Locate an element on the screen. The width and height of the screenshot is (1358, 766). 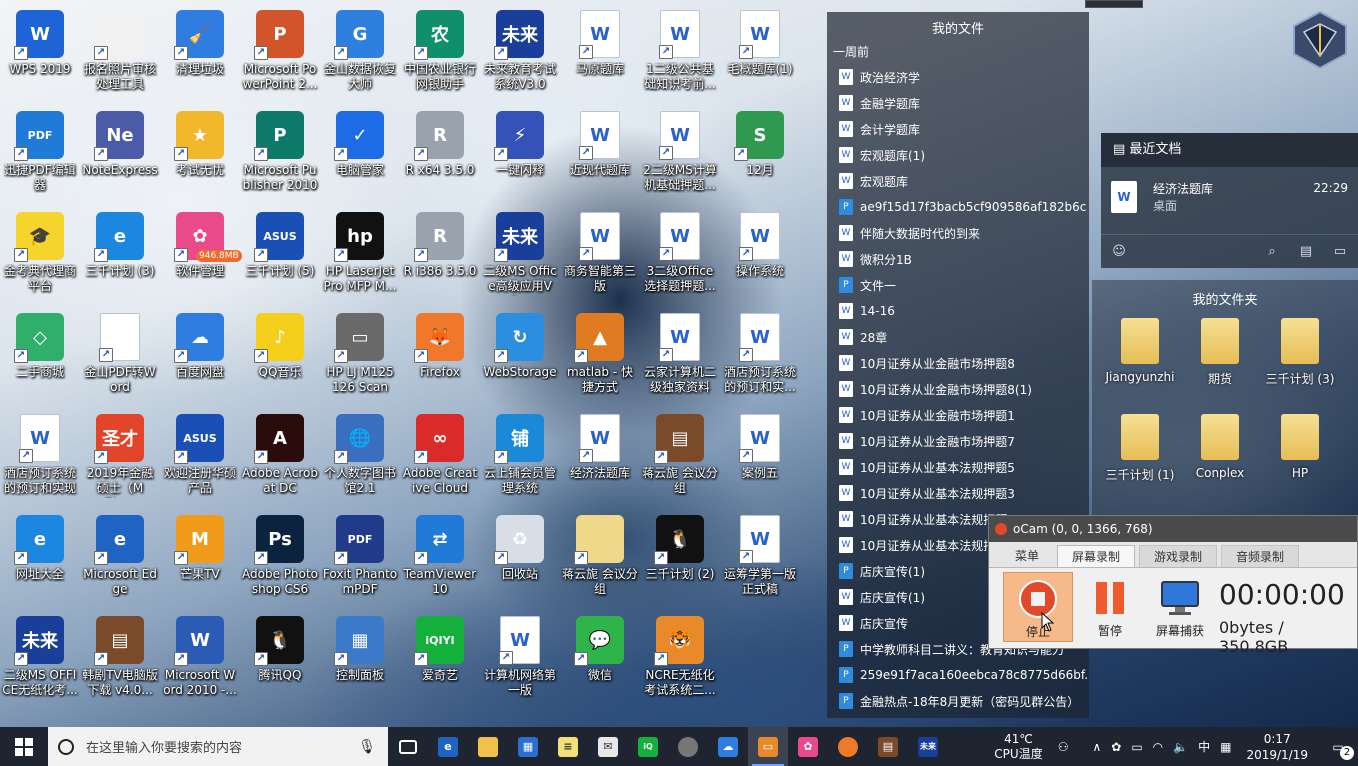
desktop-icon: ↗ 蒋云旎 会议分组 is located at coordinates (600, 554).